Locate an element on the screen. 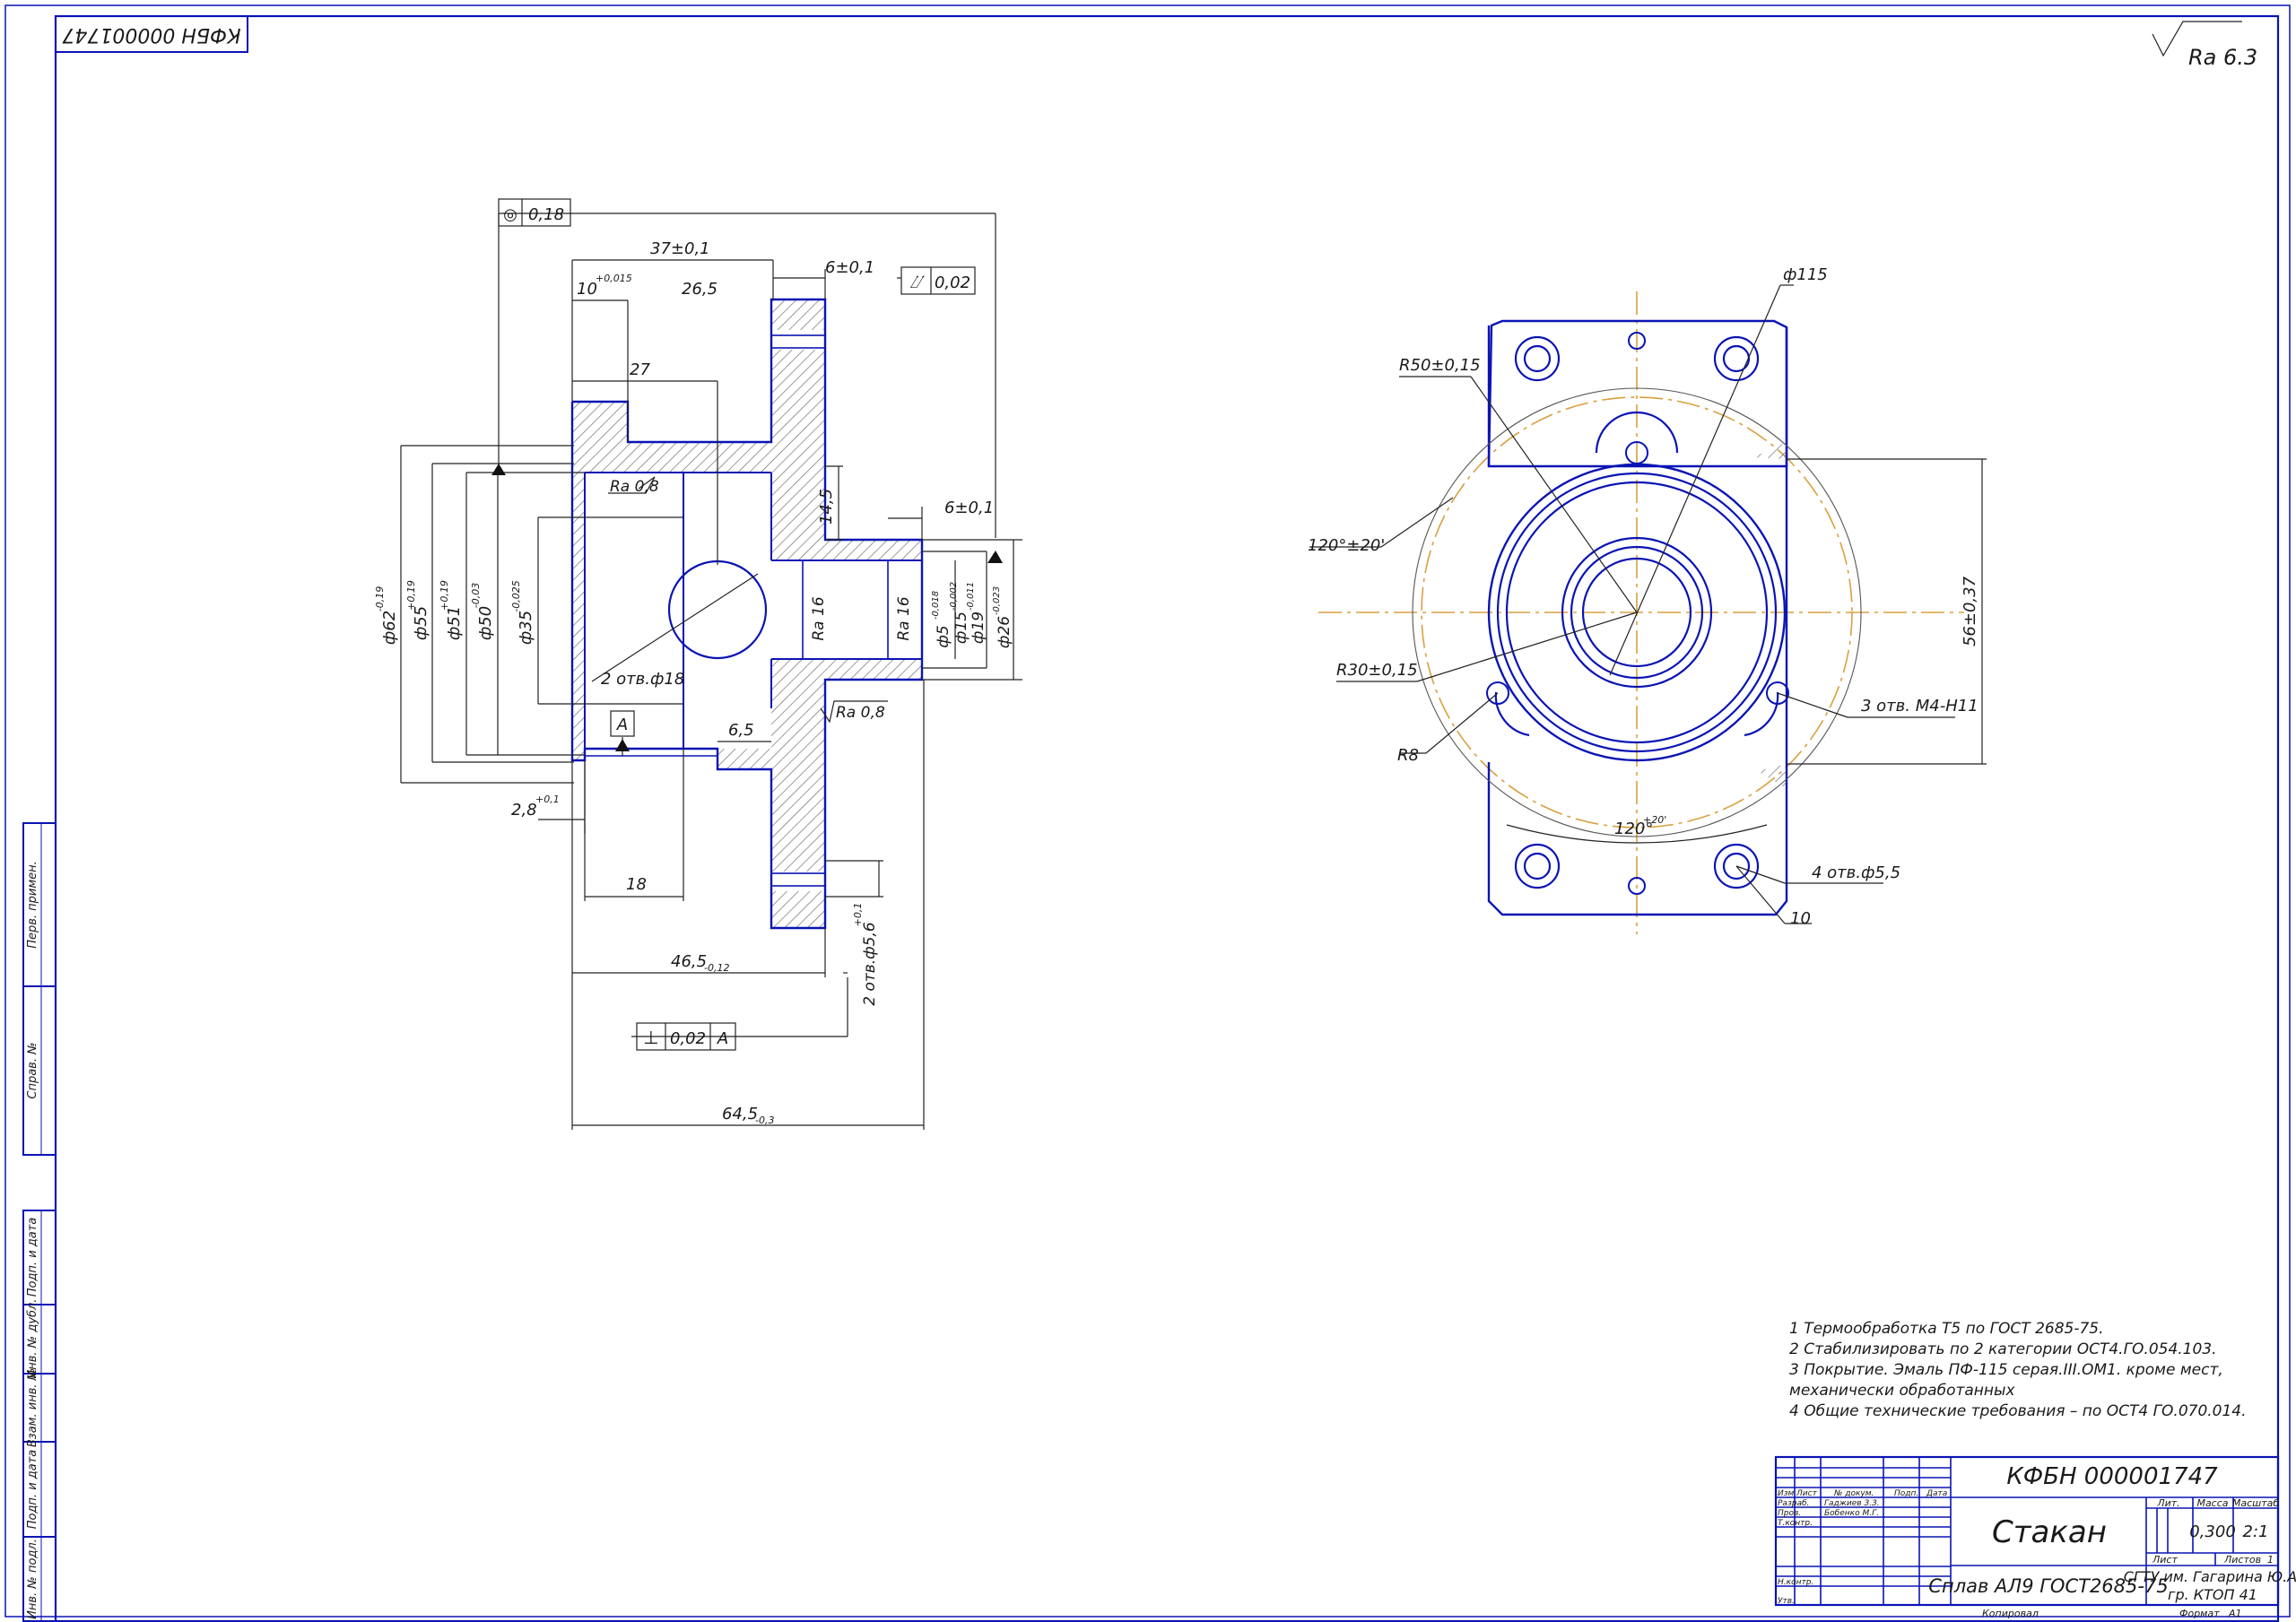 Image resolution: width=2296 pixels, height=1622 pixels. roughness-label-3: Ra 16 is located at coordinates (904, 618).